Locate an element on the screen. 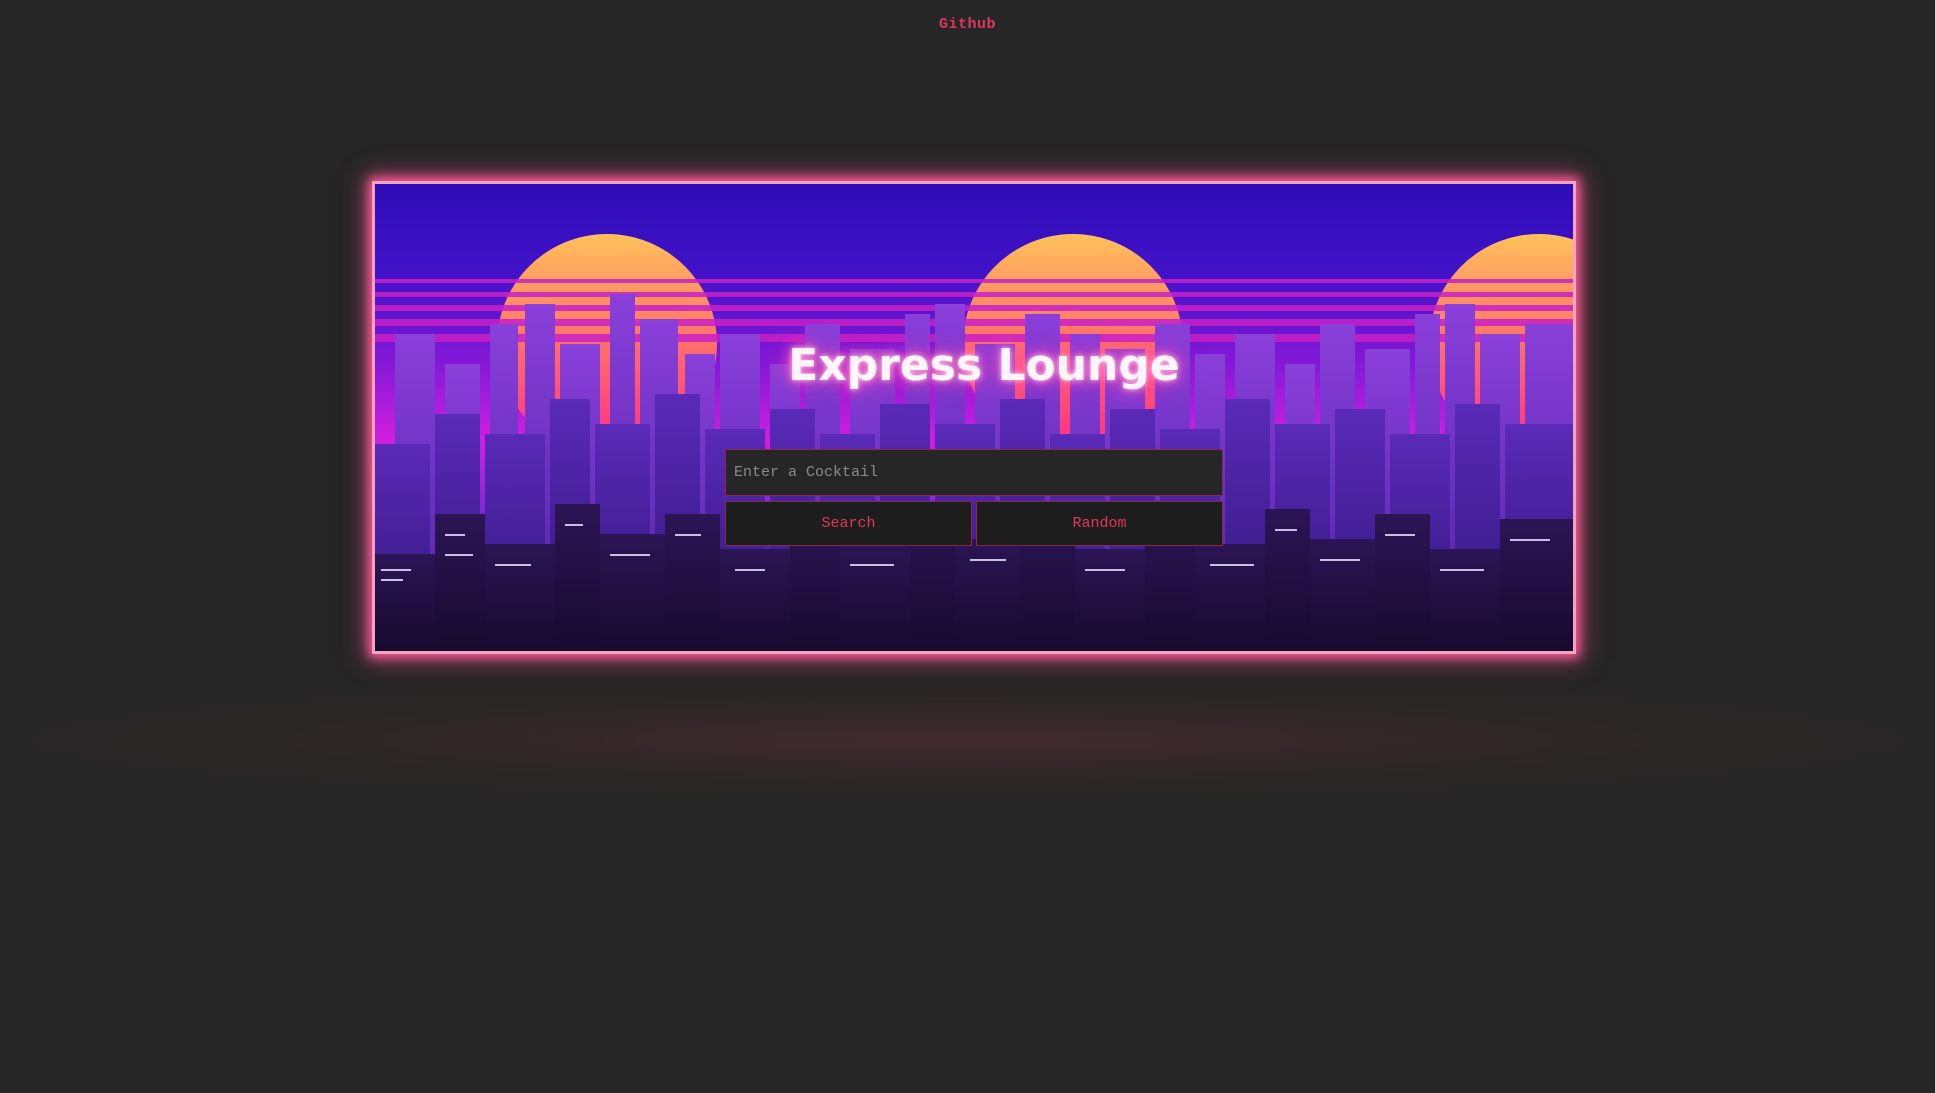  random-button: Random is located at coordinates (1099, 523).